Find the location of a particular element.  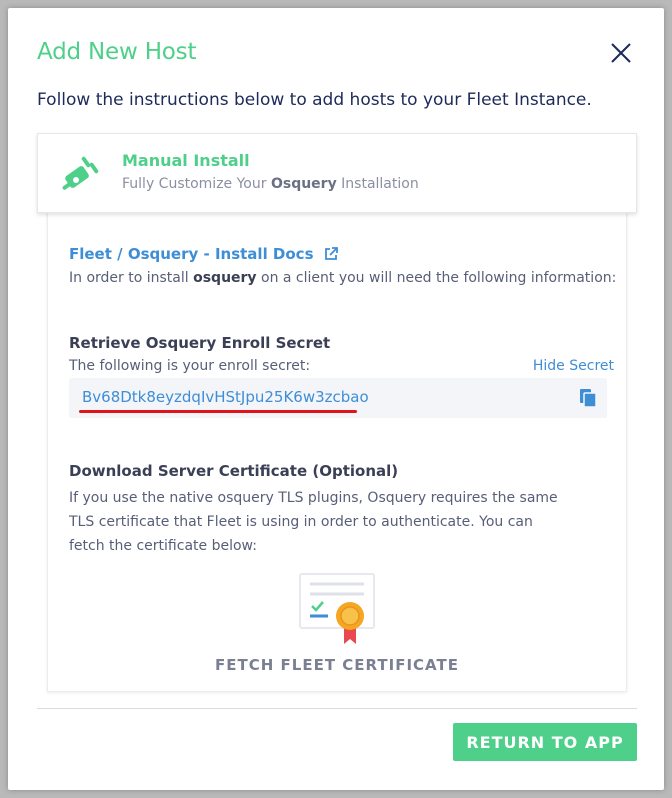

secret-title: Retrieve Osquery Enroll Secret is located at coordinates (200, 343).